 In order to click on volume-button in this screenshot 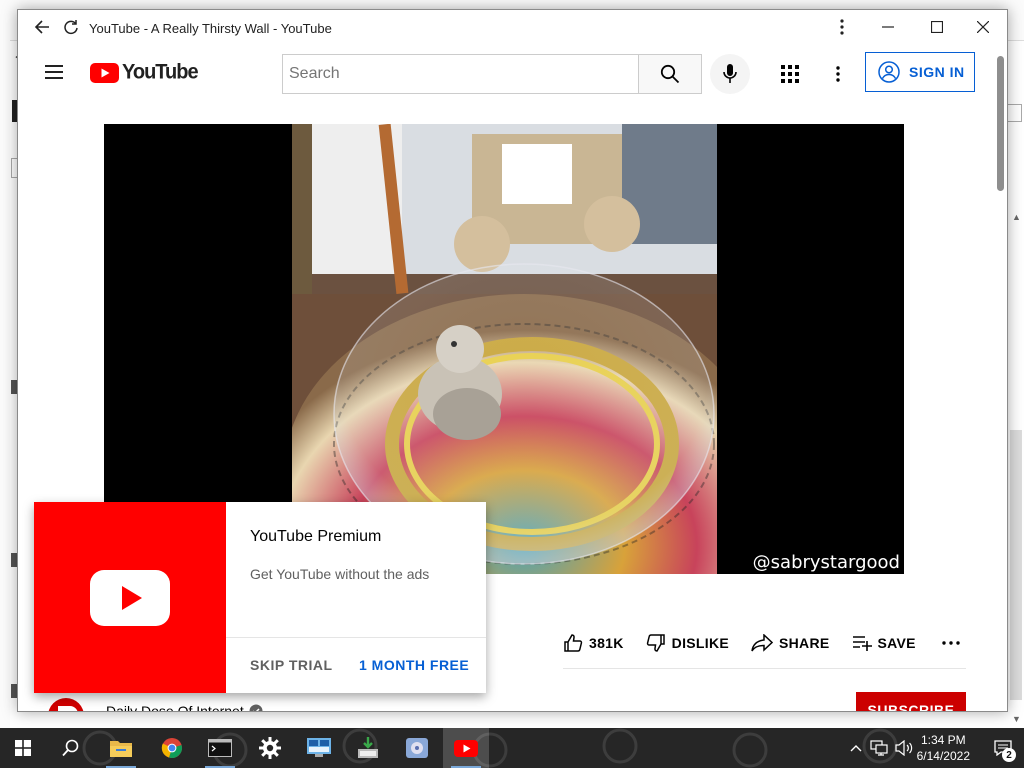, I will do `click(904, 748)`.